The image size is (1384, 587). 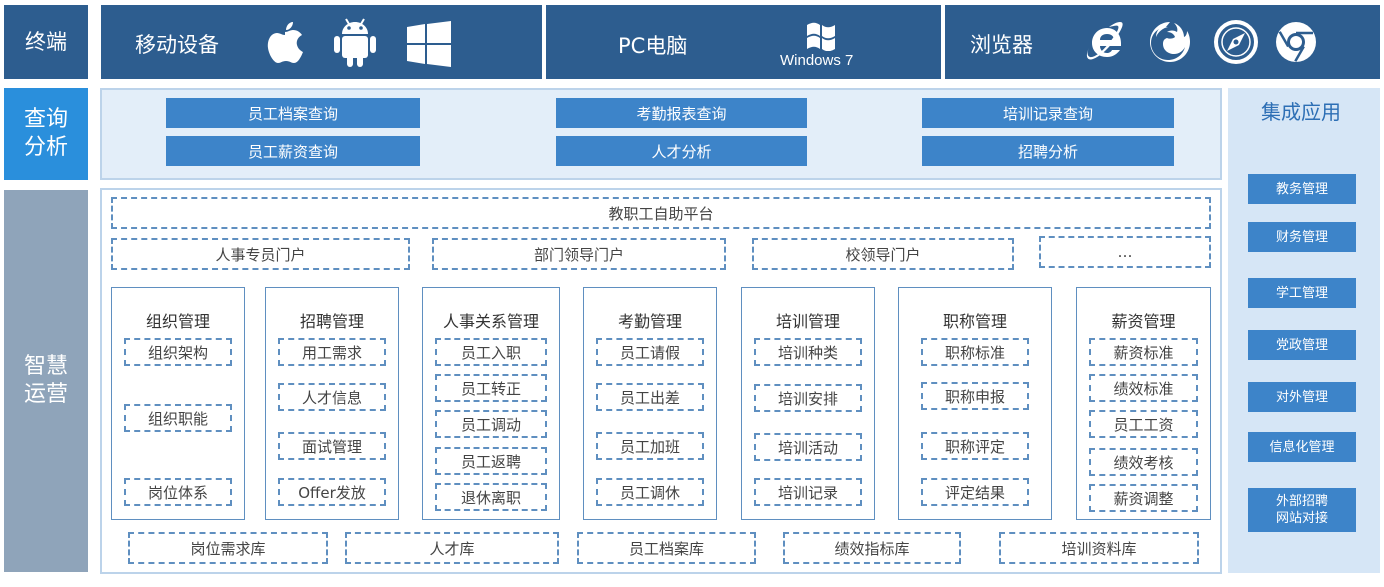 I want to click on operations-label-line2: 运营, so click(x=45, y=394).